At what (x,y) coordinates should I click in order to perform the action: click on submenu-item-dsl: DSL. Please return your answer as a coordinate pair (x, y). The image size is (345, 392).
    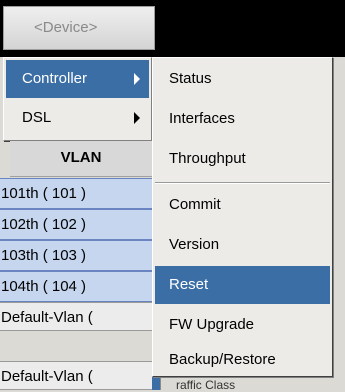
    Looking at the image, I should click on (77, 118).